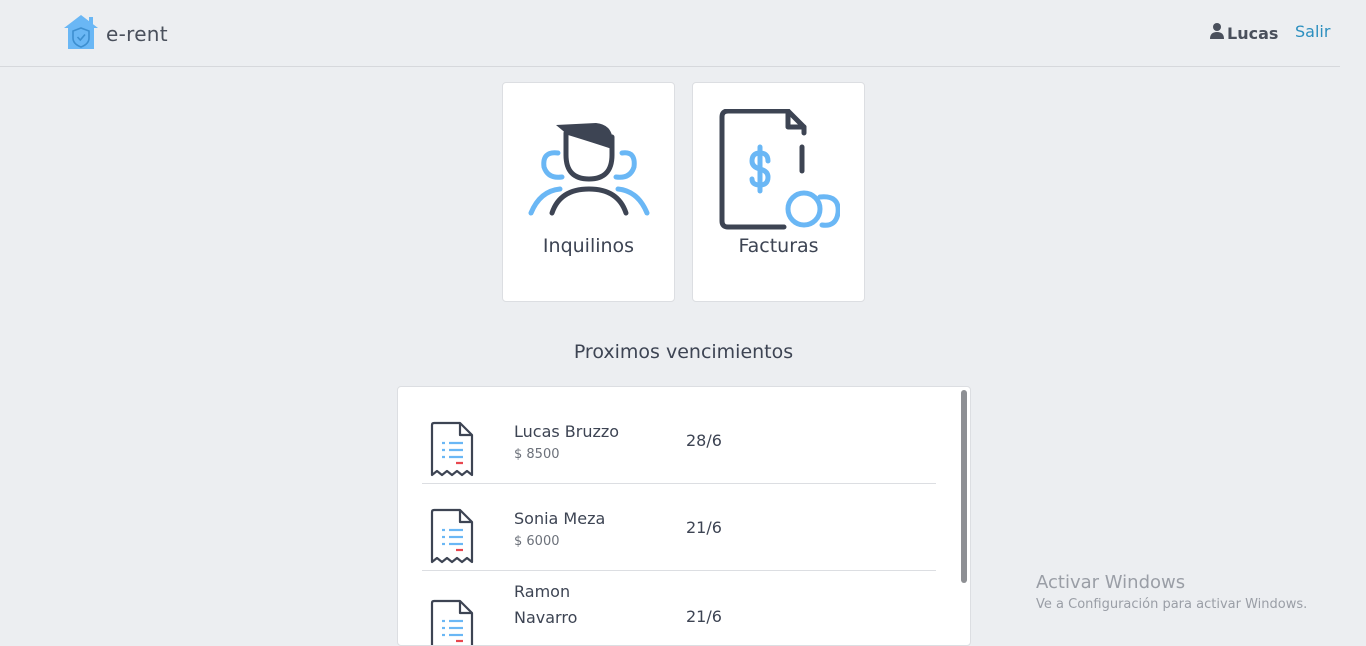 The image size is (1366, 646). What do you see at coordinates (964, 486) in the screenshot?
I see `list-scrollbar` at bounding box center [964, 486].